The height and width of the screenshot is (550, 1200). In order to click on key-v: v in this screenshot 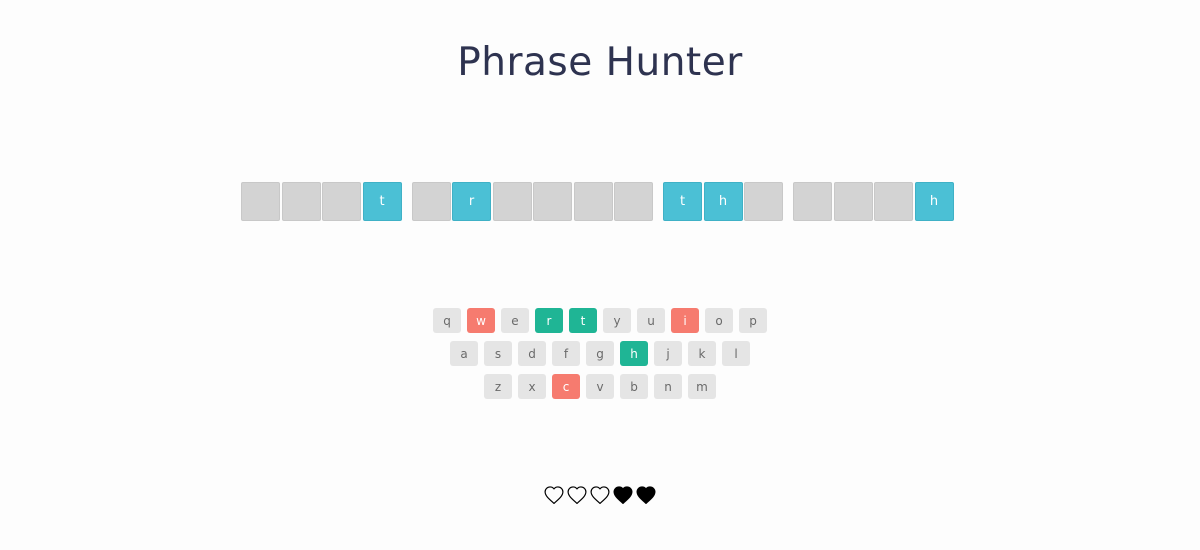, I will do `click(600, 386)`.